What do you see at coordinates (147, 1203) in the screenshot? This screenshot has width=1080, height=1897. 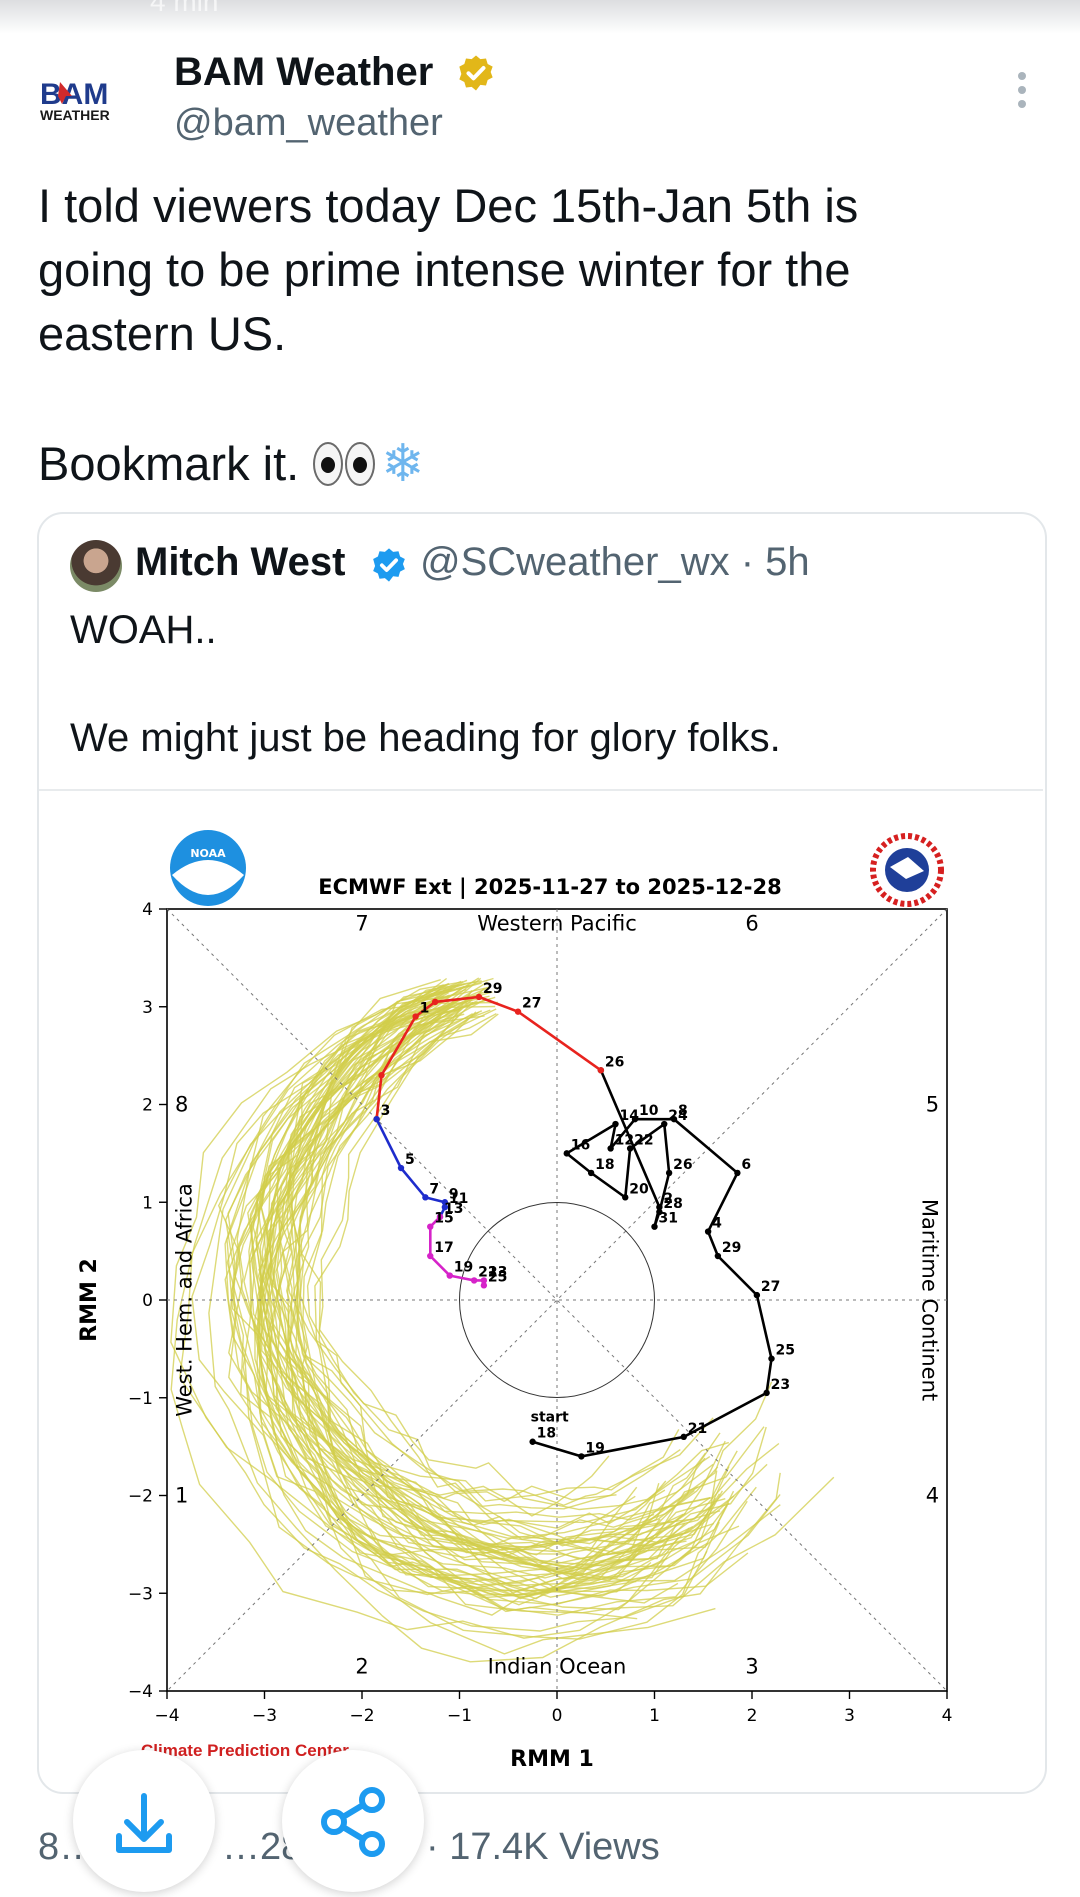 I see `y-tick-label: 1` at bounding box center [147, 1203].